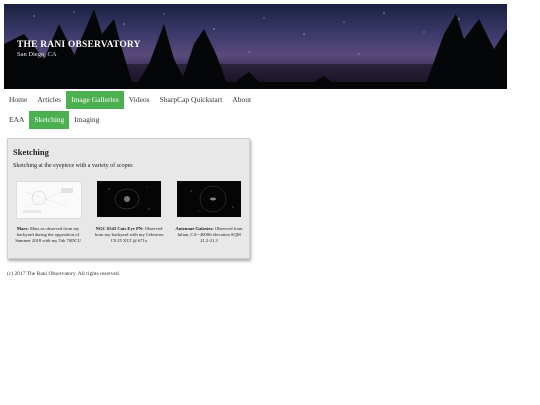  Describe the element at coordinates (86, 120) in the screenshot. I see `subnav-item-imaging: Imaging` at that location.